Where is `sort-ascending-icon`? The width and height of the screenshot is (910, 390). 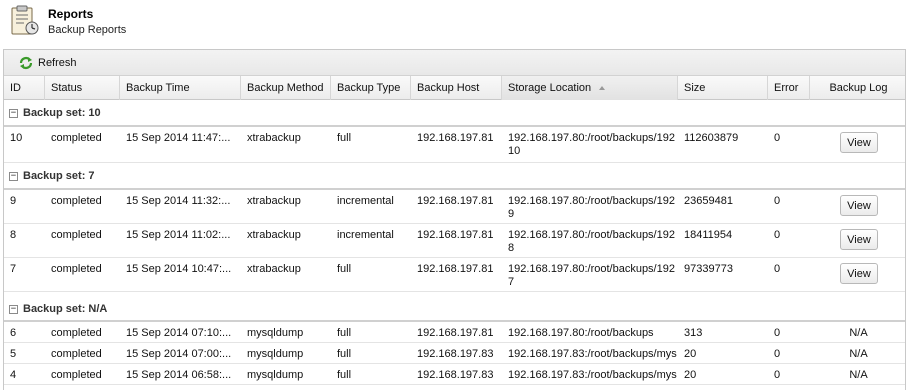
sort-ascending-icon is located at coordinates (602, 88).